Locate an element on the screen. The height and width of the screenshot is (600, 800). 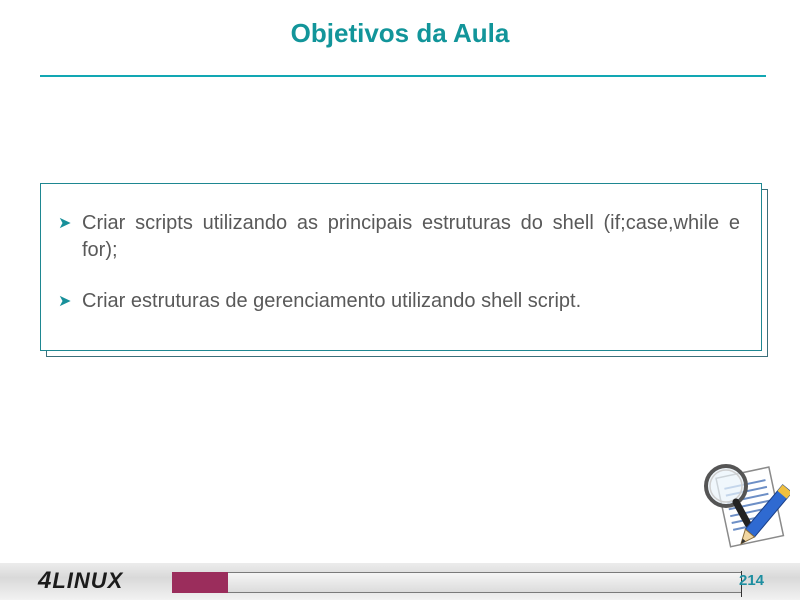
page-number: 214 is located at coordinates (752, 580).